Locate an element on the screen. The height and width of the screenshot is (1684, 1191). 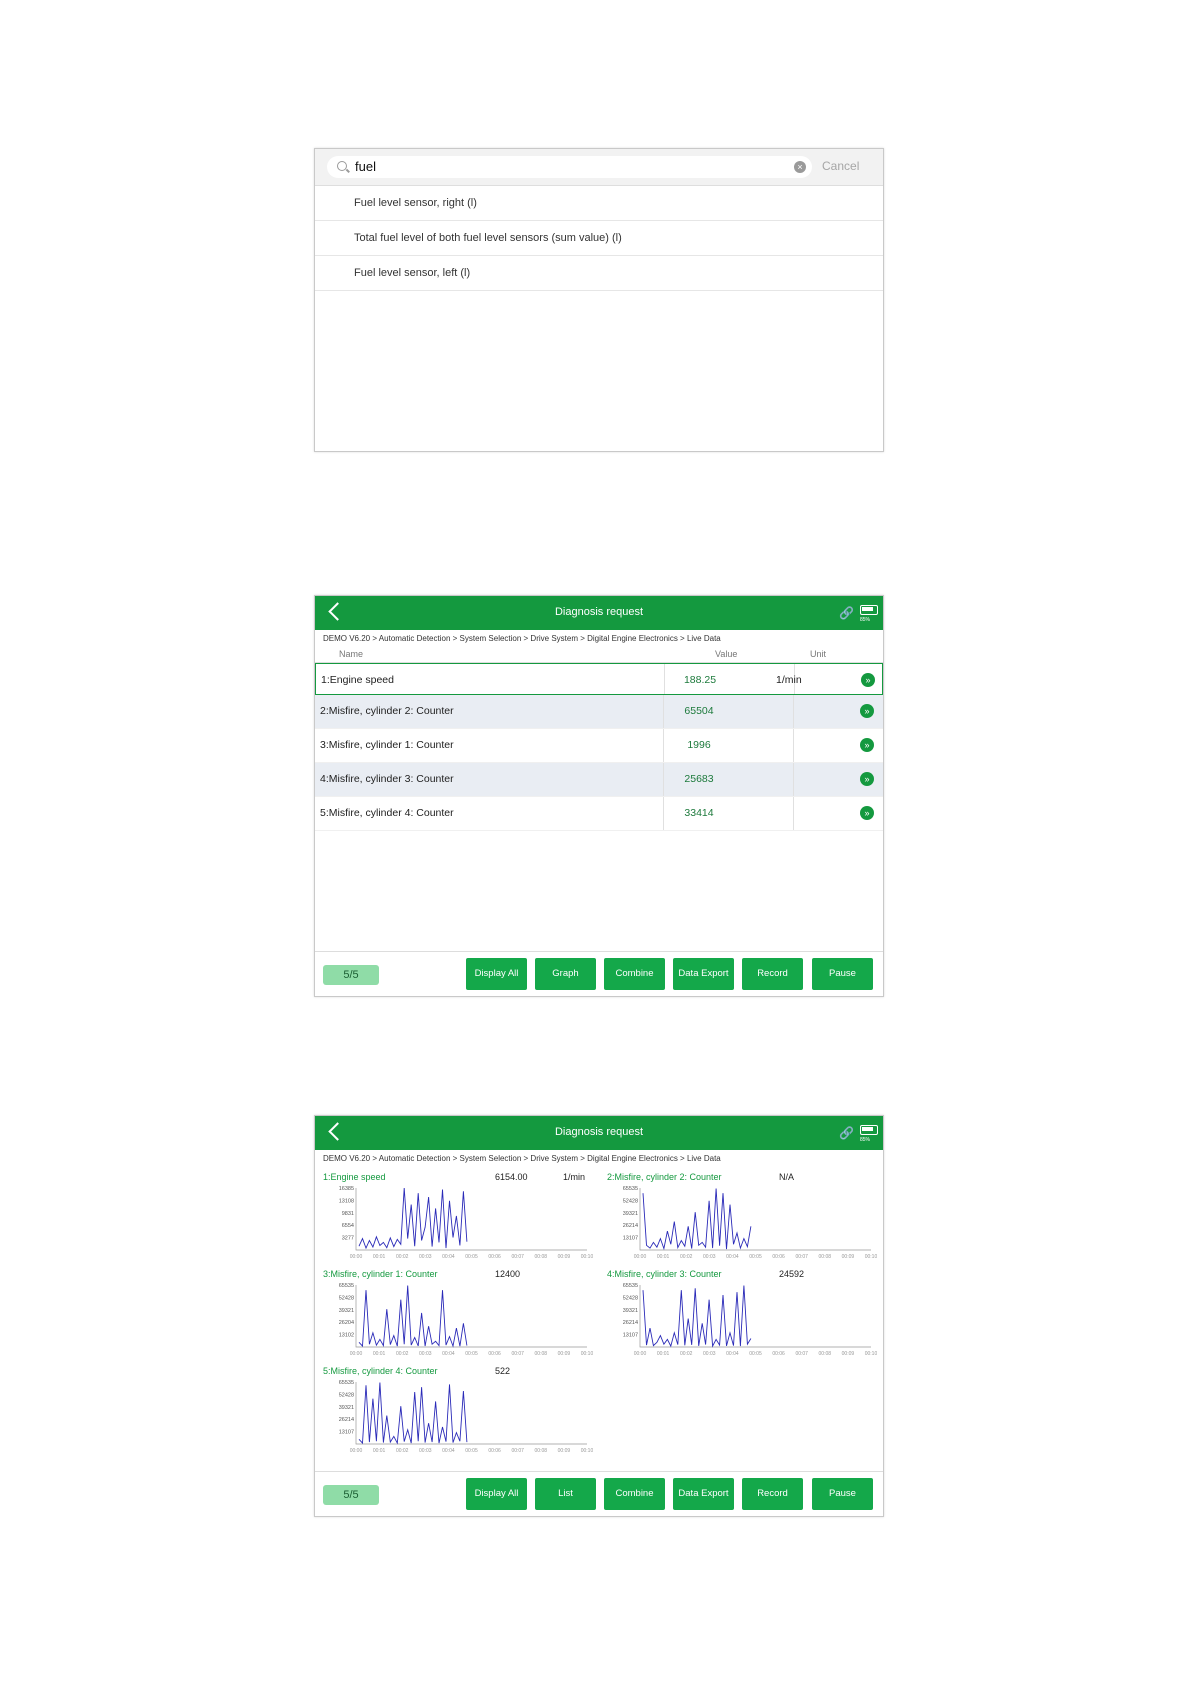
row-name: 4:Misfire, cylinder 3: Counter is located at coordinates (387, 779).